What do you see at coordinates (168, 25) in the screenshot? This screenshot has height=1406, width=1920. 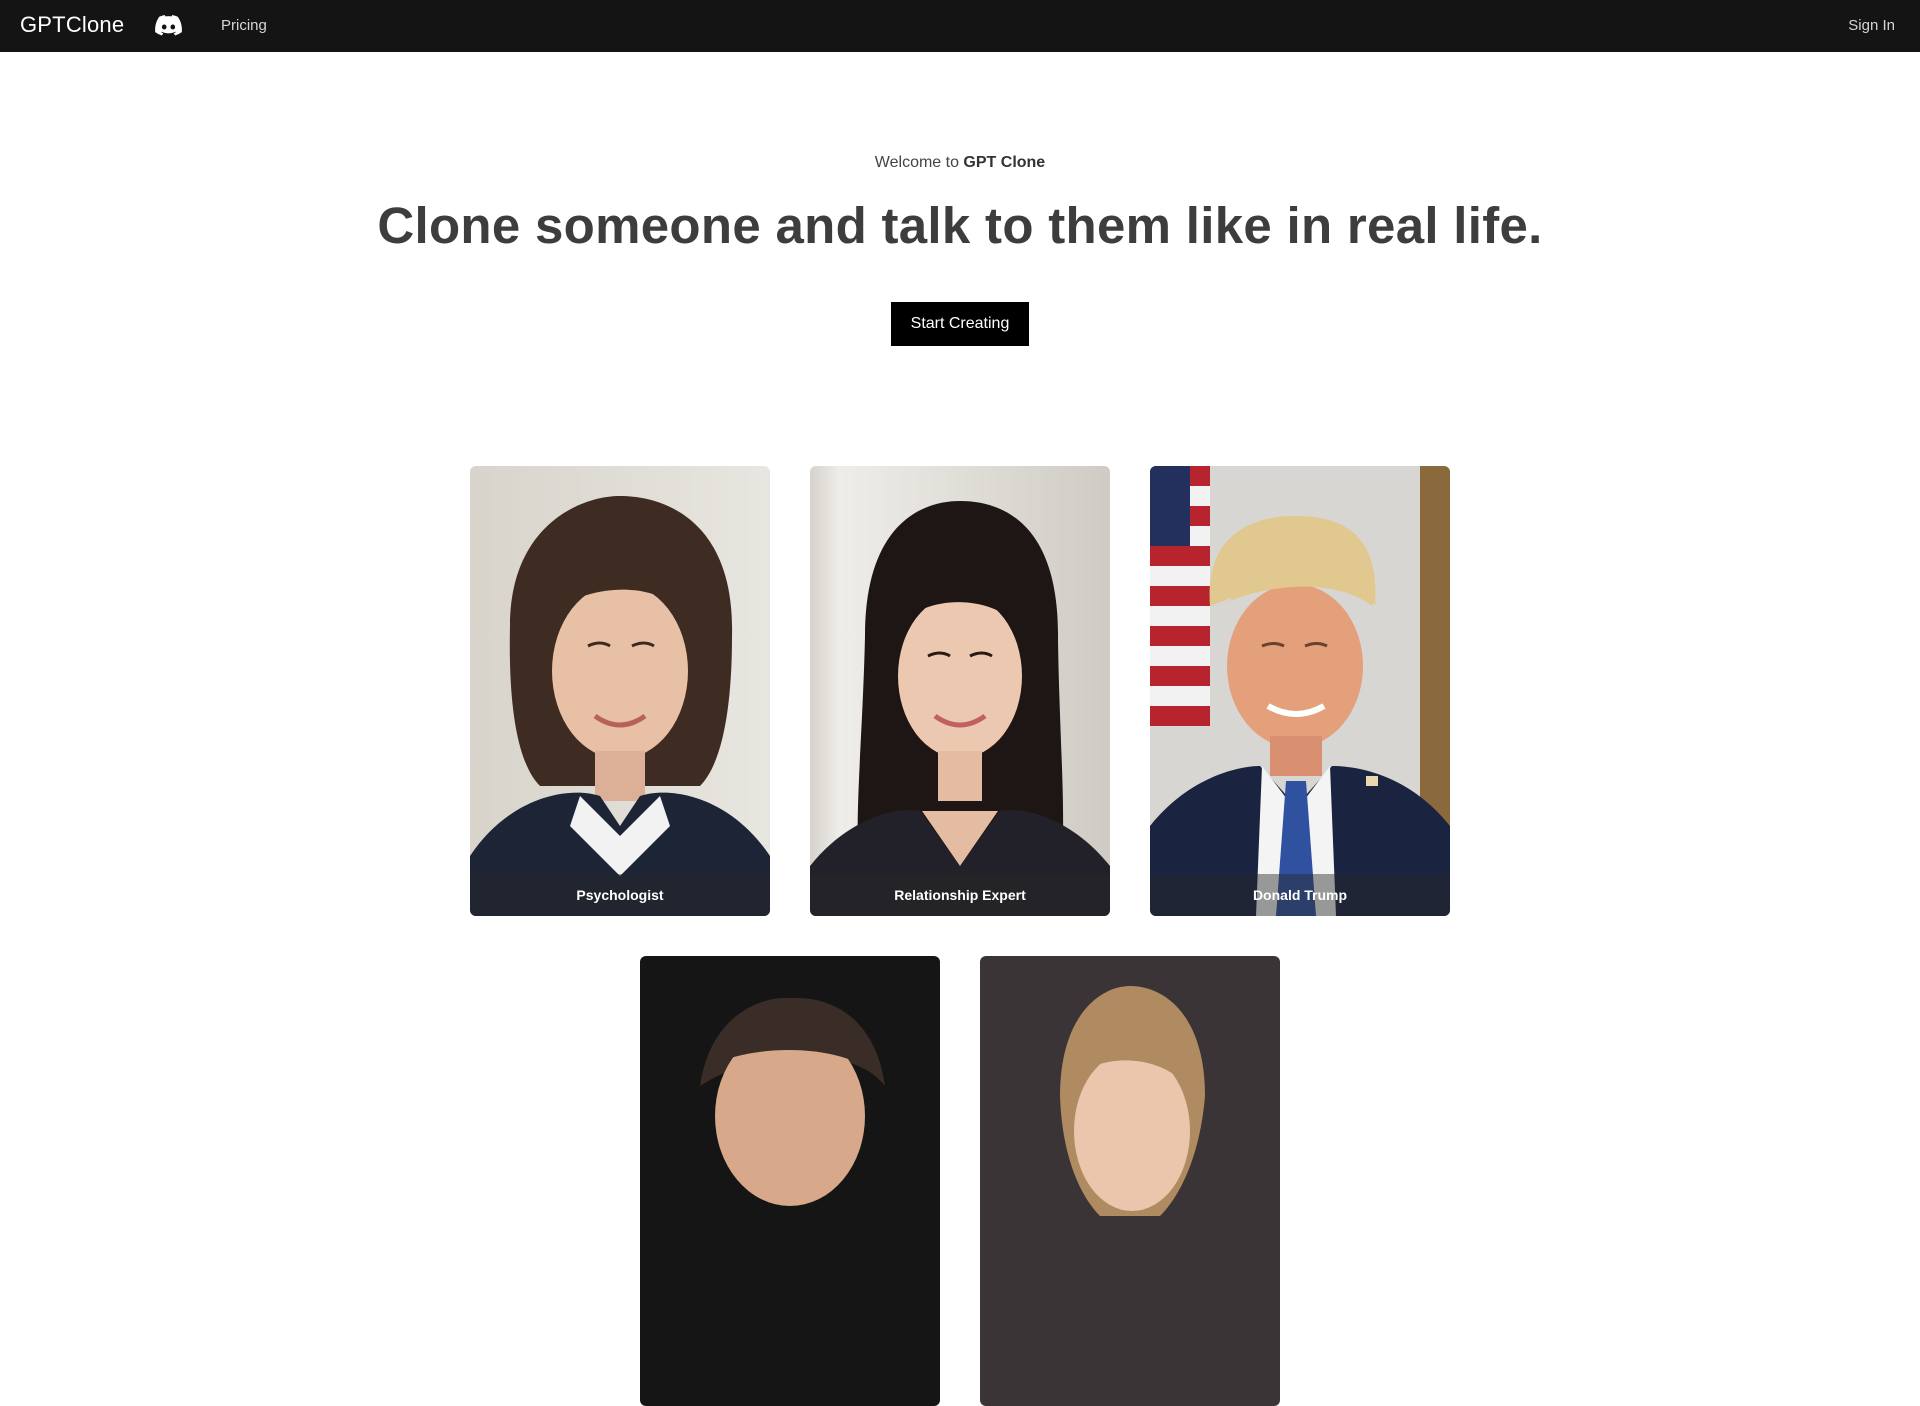 I see `discord-icon` at bounding box center [168, 25].